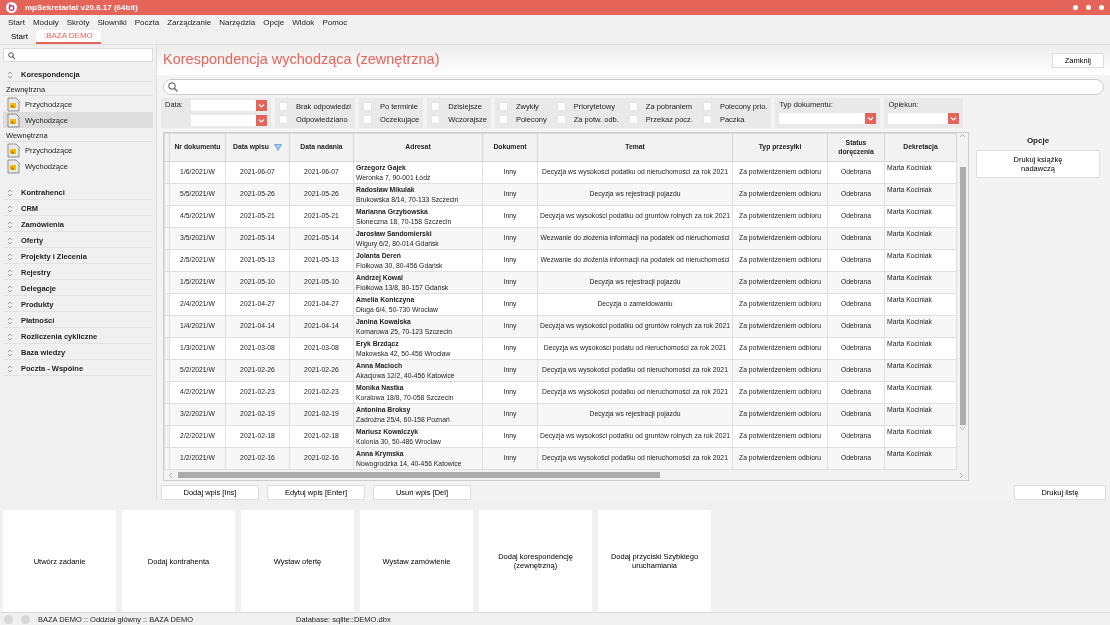  Describe the element at coordinates (68, 37) in the screenshot. I see `tab: :BAZA DEMO` at that location.